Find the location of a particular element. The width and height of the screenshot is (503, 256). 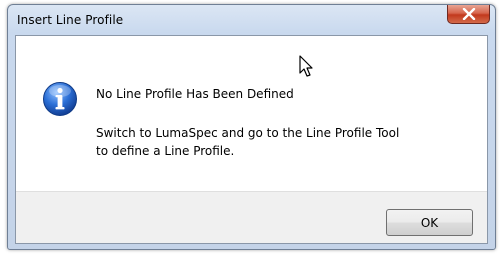

ok-button: OK is located at coordinates (429, 222).